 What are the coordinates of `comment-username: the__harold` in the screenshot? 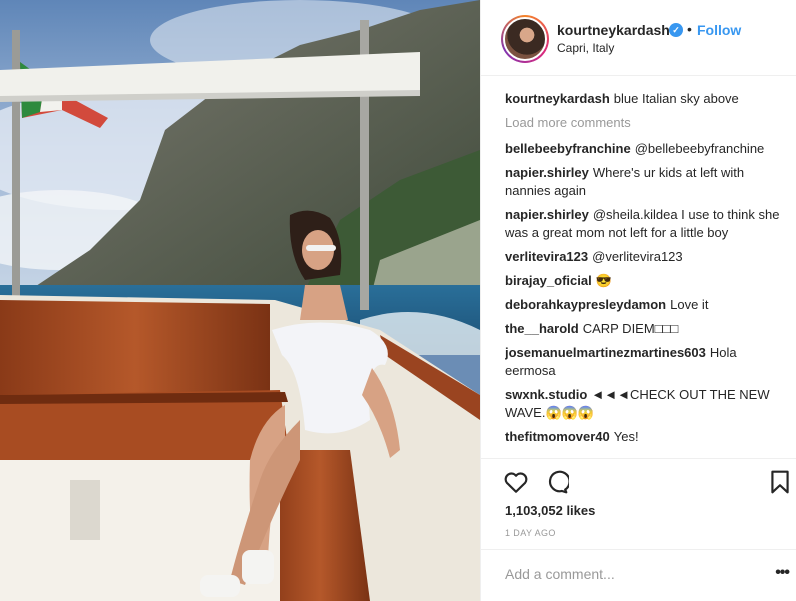 It's located at (542, 328).